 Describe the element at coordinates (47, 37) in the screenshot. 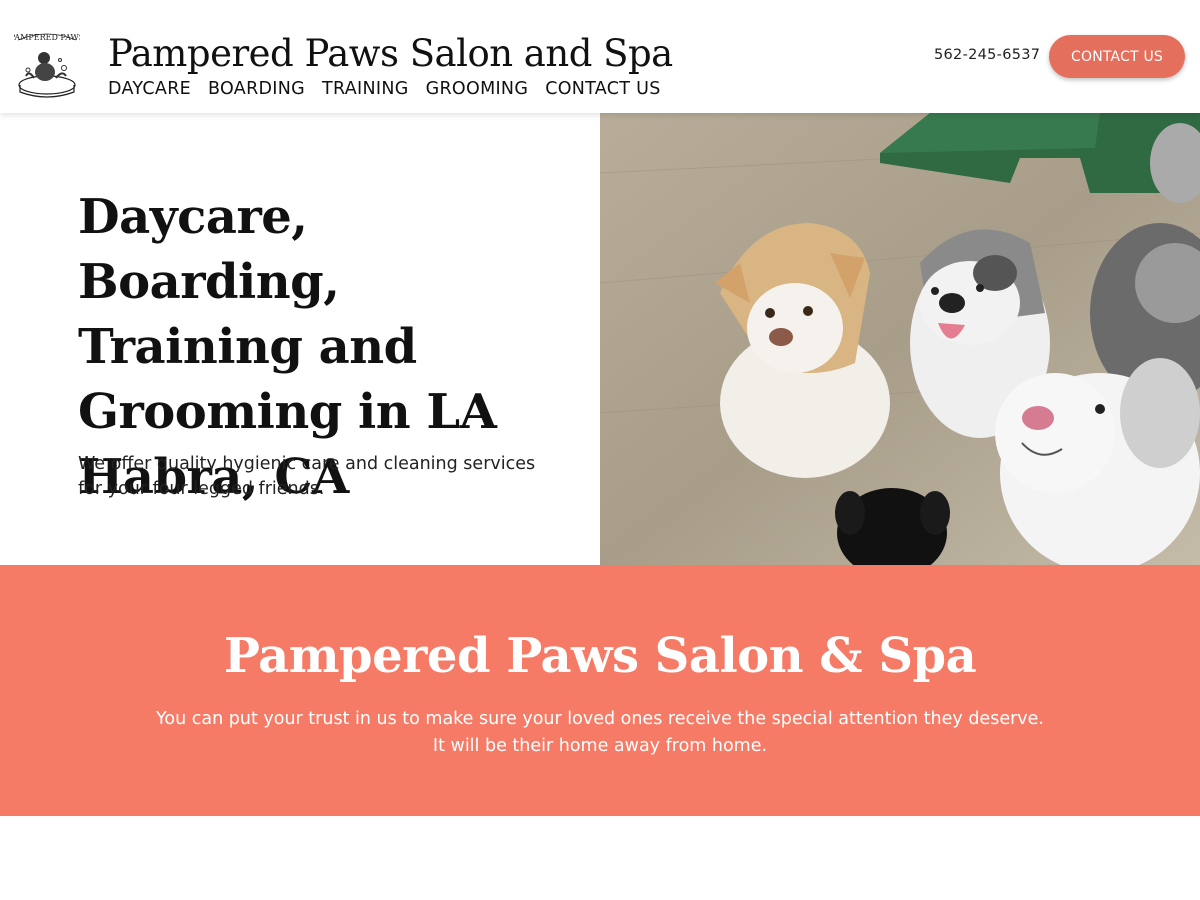

I see `svg-text: PAMPERED PAWS` at that location.